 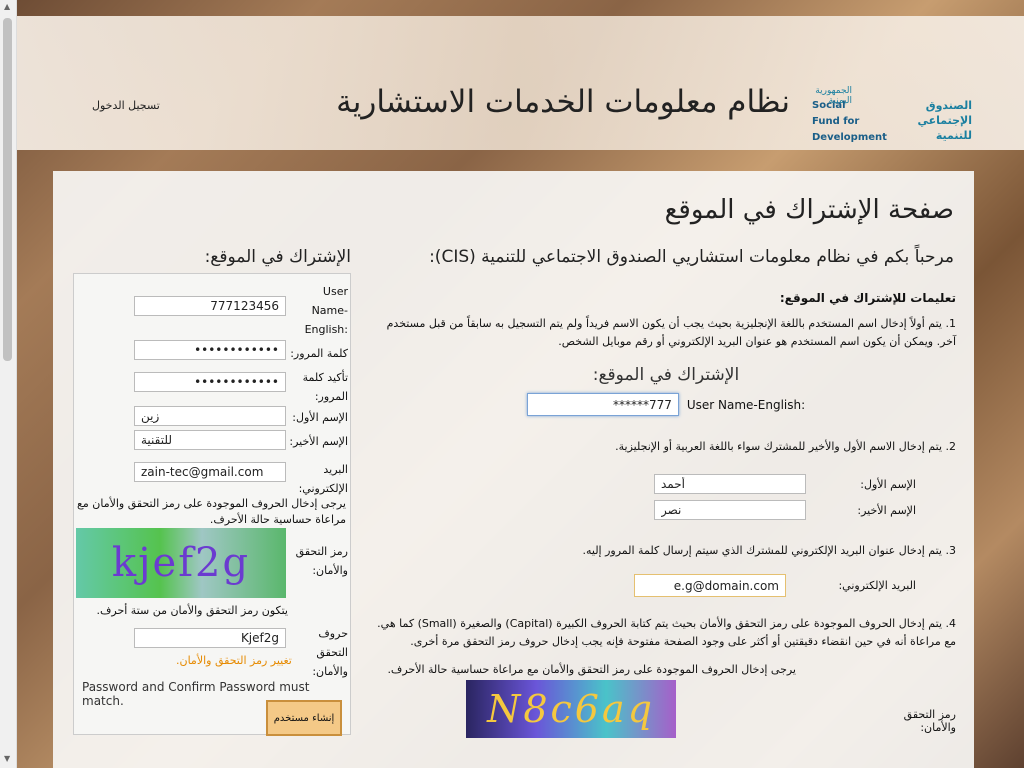 What do you see at coordinates (321, 561) in the screenshot?
I see `captcha-label: رمز التحقق والأمان:` at bounding box center [321, 561].